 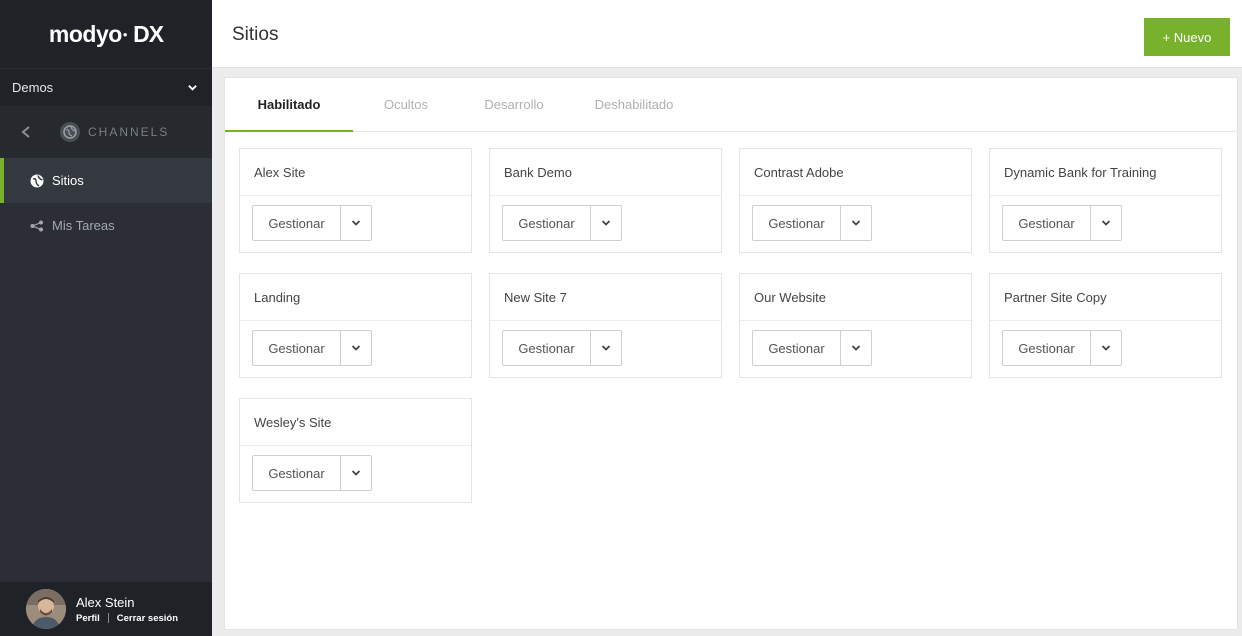 I want to click on site-name: Our Website, so click(x=855, y=297).